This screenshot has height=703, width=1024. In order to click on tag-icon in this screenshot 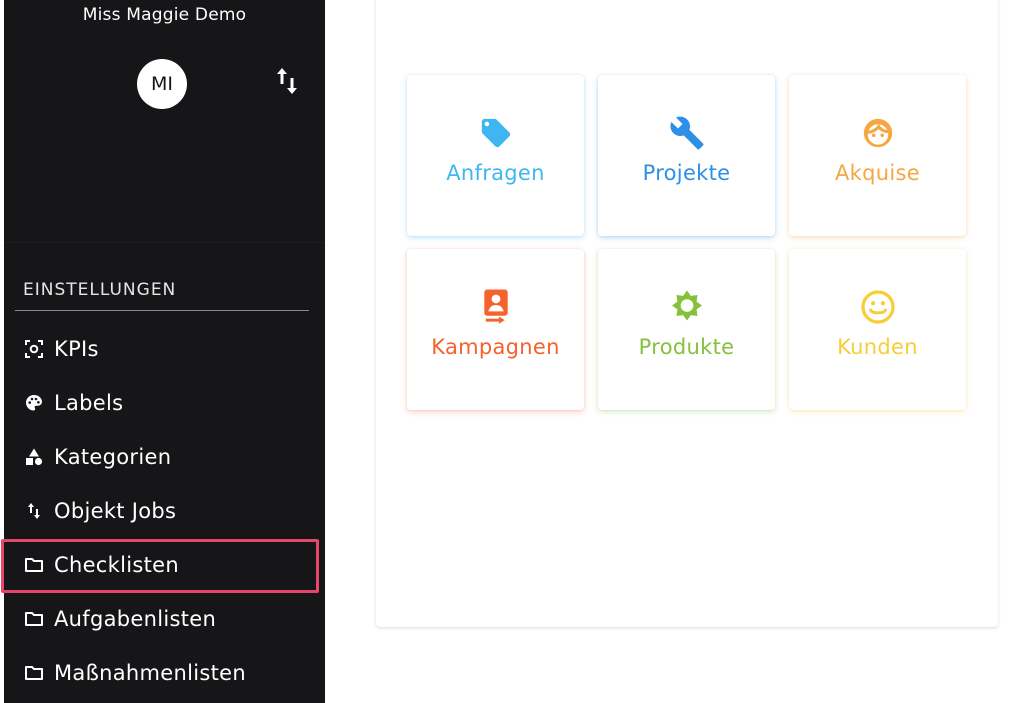, I will do `click(496, 133)`.